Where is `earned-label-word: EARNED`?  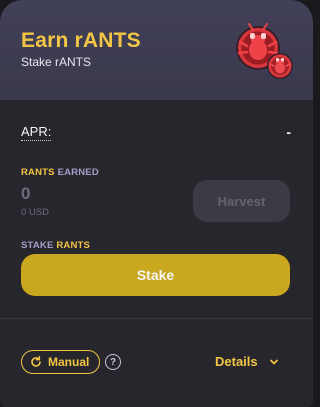 earned-label-word: EARNED is located at coordinates (78, 172).